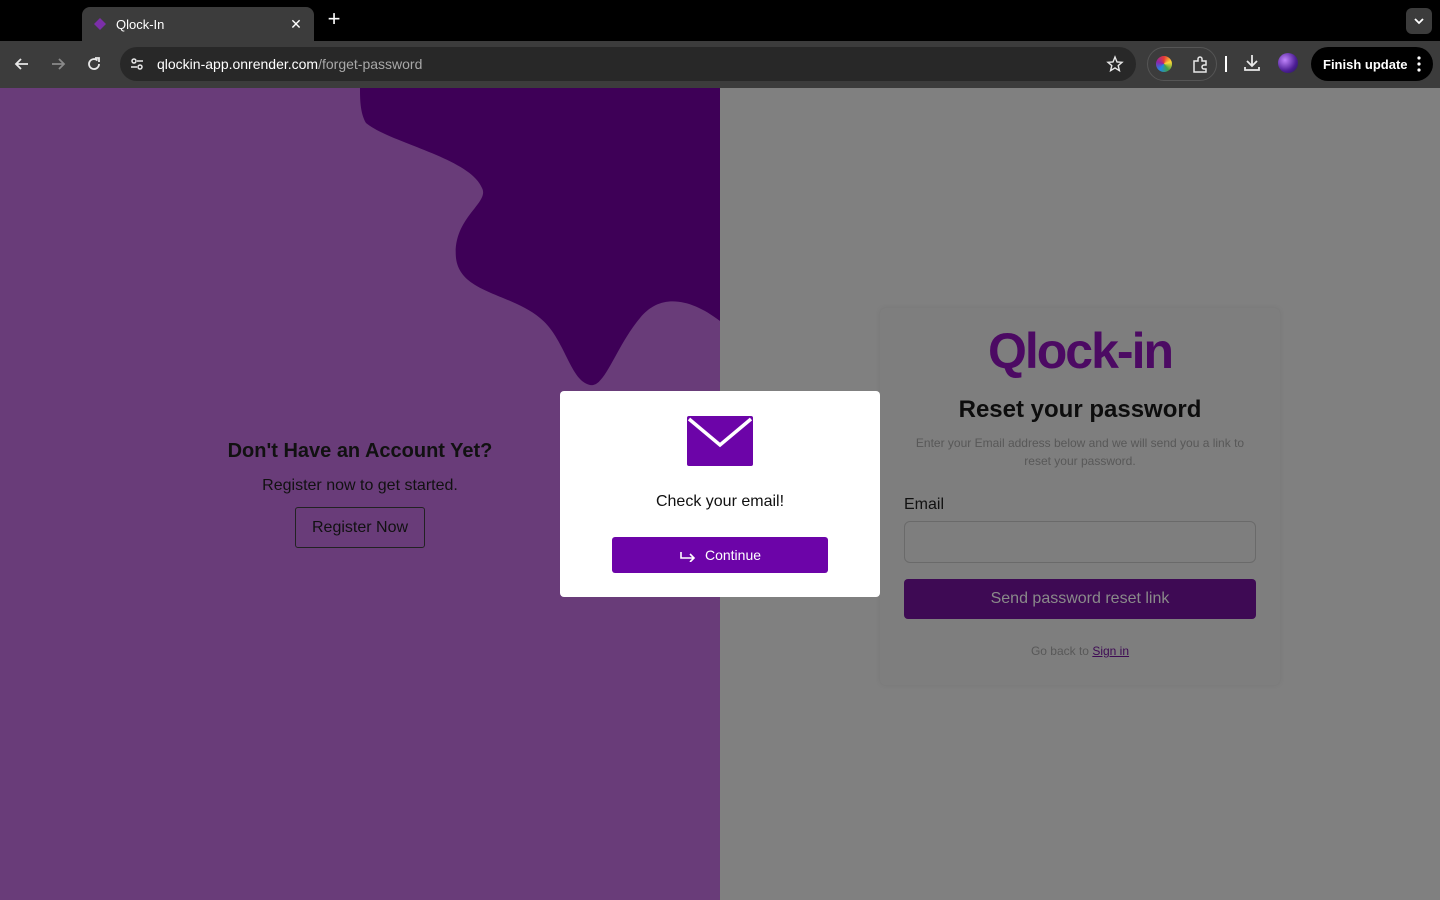 This screenshot has width=1440, height=900. Describe the element at coordinates (198, 24) in the screenshot. I see `browser-tab: Qlock-In ✕` at that location.